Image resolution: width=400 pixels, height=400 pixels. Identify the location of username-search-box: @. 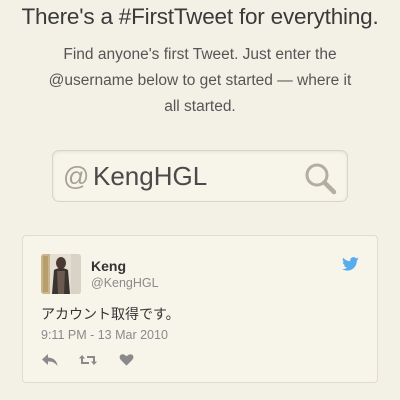
(200, 176).